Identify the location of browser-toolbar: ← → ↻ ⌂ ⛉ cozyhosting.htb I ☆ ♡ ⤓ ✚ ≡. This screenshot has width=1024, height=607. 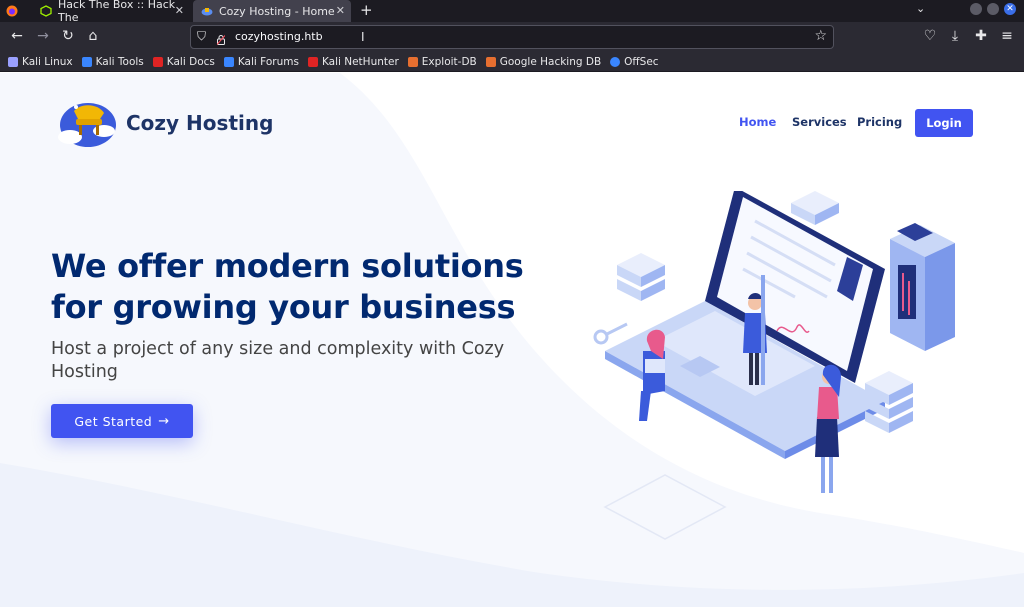
(512, 37).